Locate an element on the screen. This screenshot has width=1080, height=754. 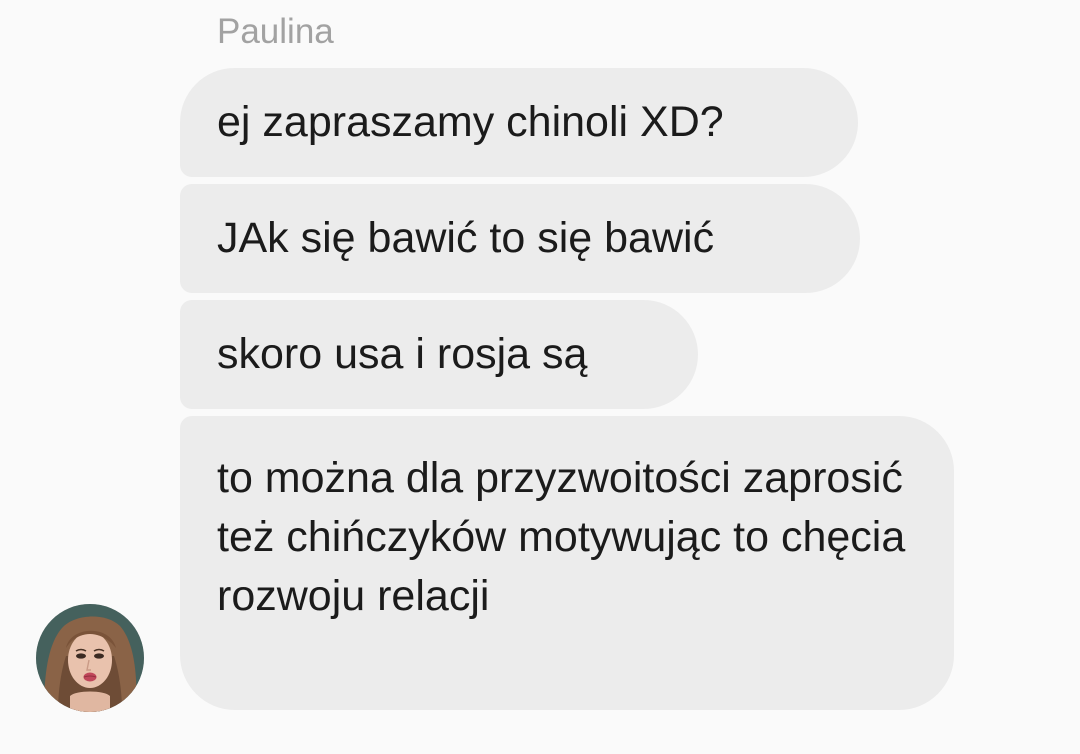
sender-avatar is located at coordinates (90, 658).